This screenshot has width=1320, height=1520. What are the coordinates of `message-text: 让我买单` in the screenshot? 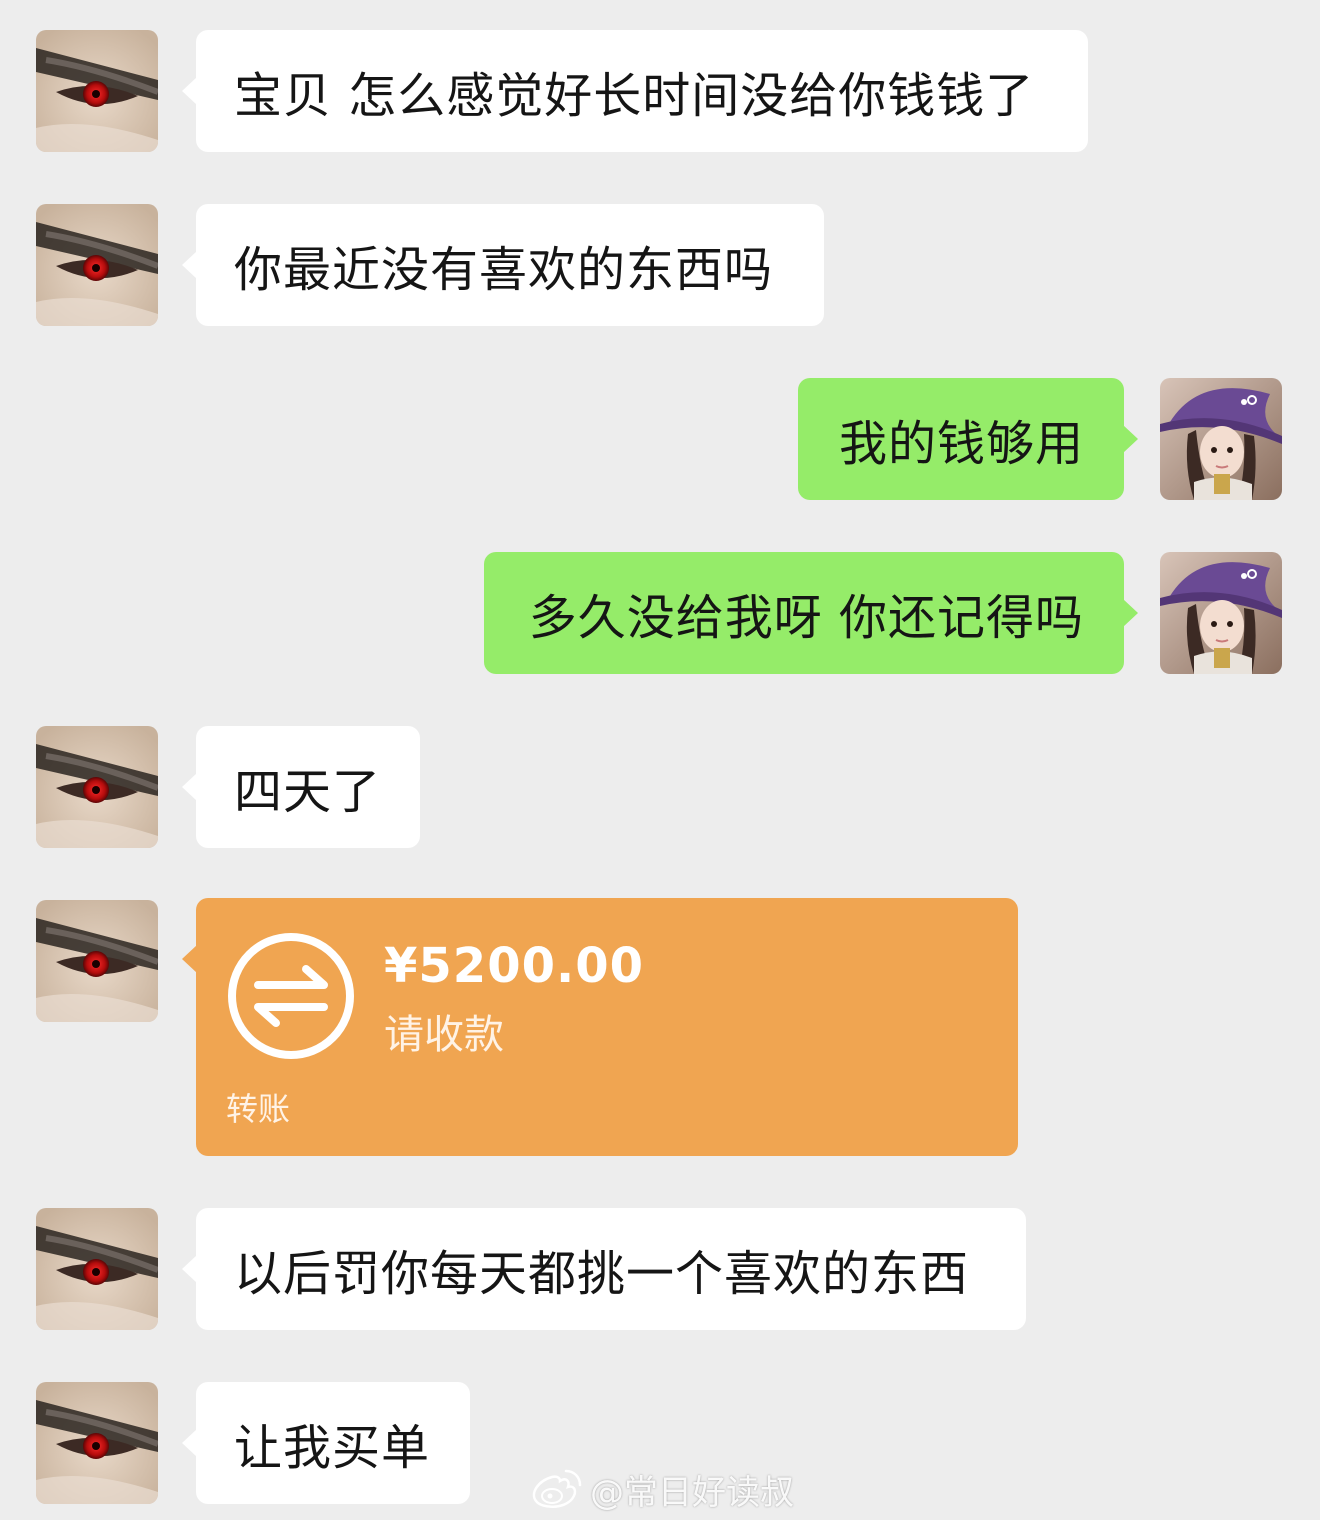 It's located at (332, 1448).